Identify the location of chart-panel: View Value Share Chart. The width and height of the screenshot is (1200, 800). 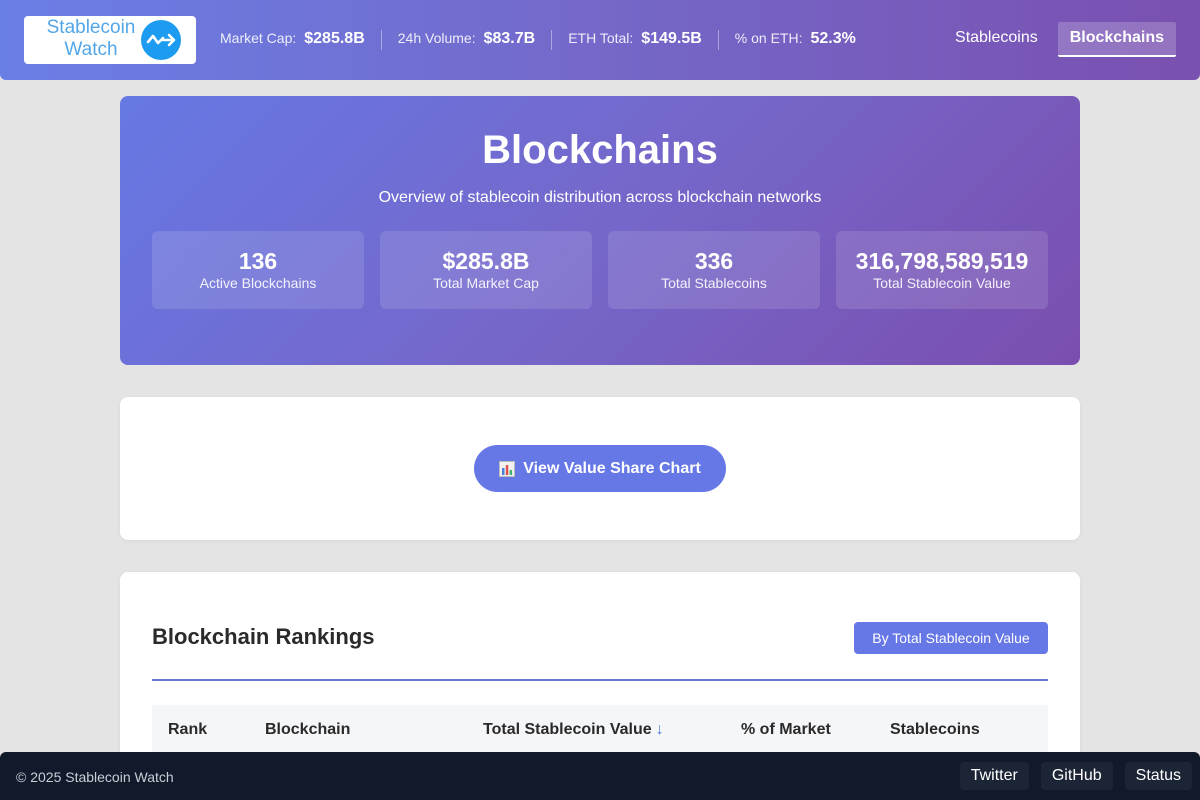
(600, 468).